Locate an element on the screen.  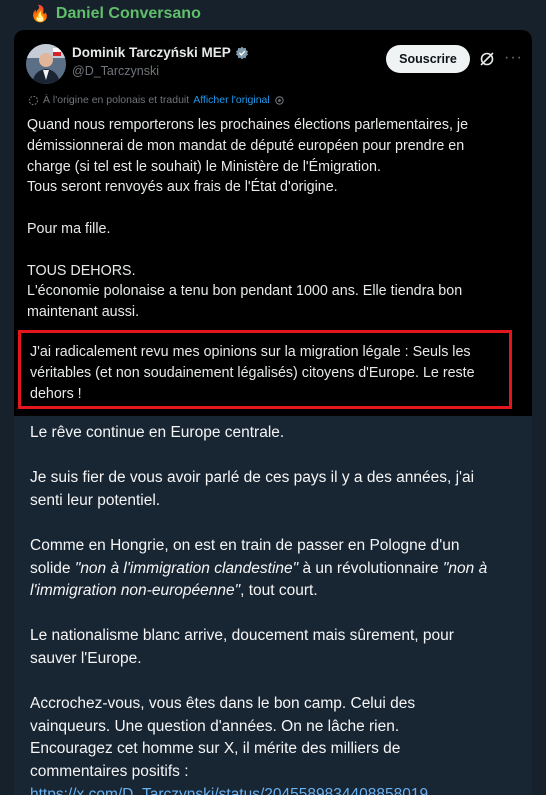
highlight-line: dehors ! is located at coordinates (56, 393).